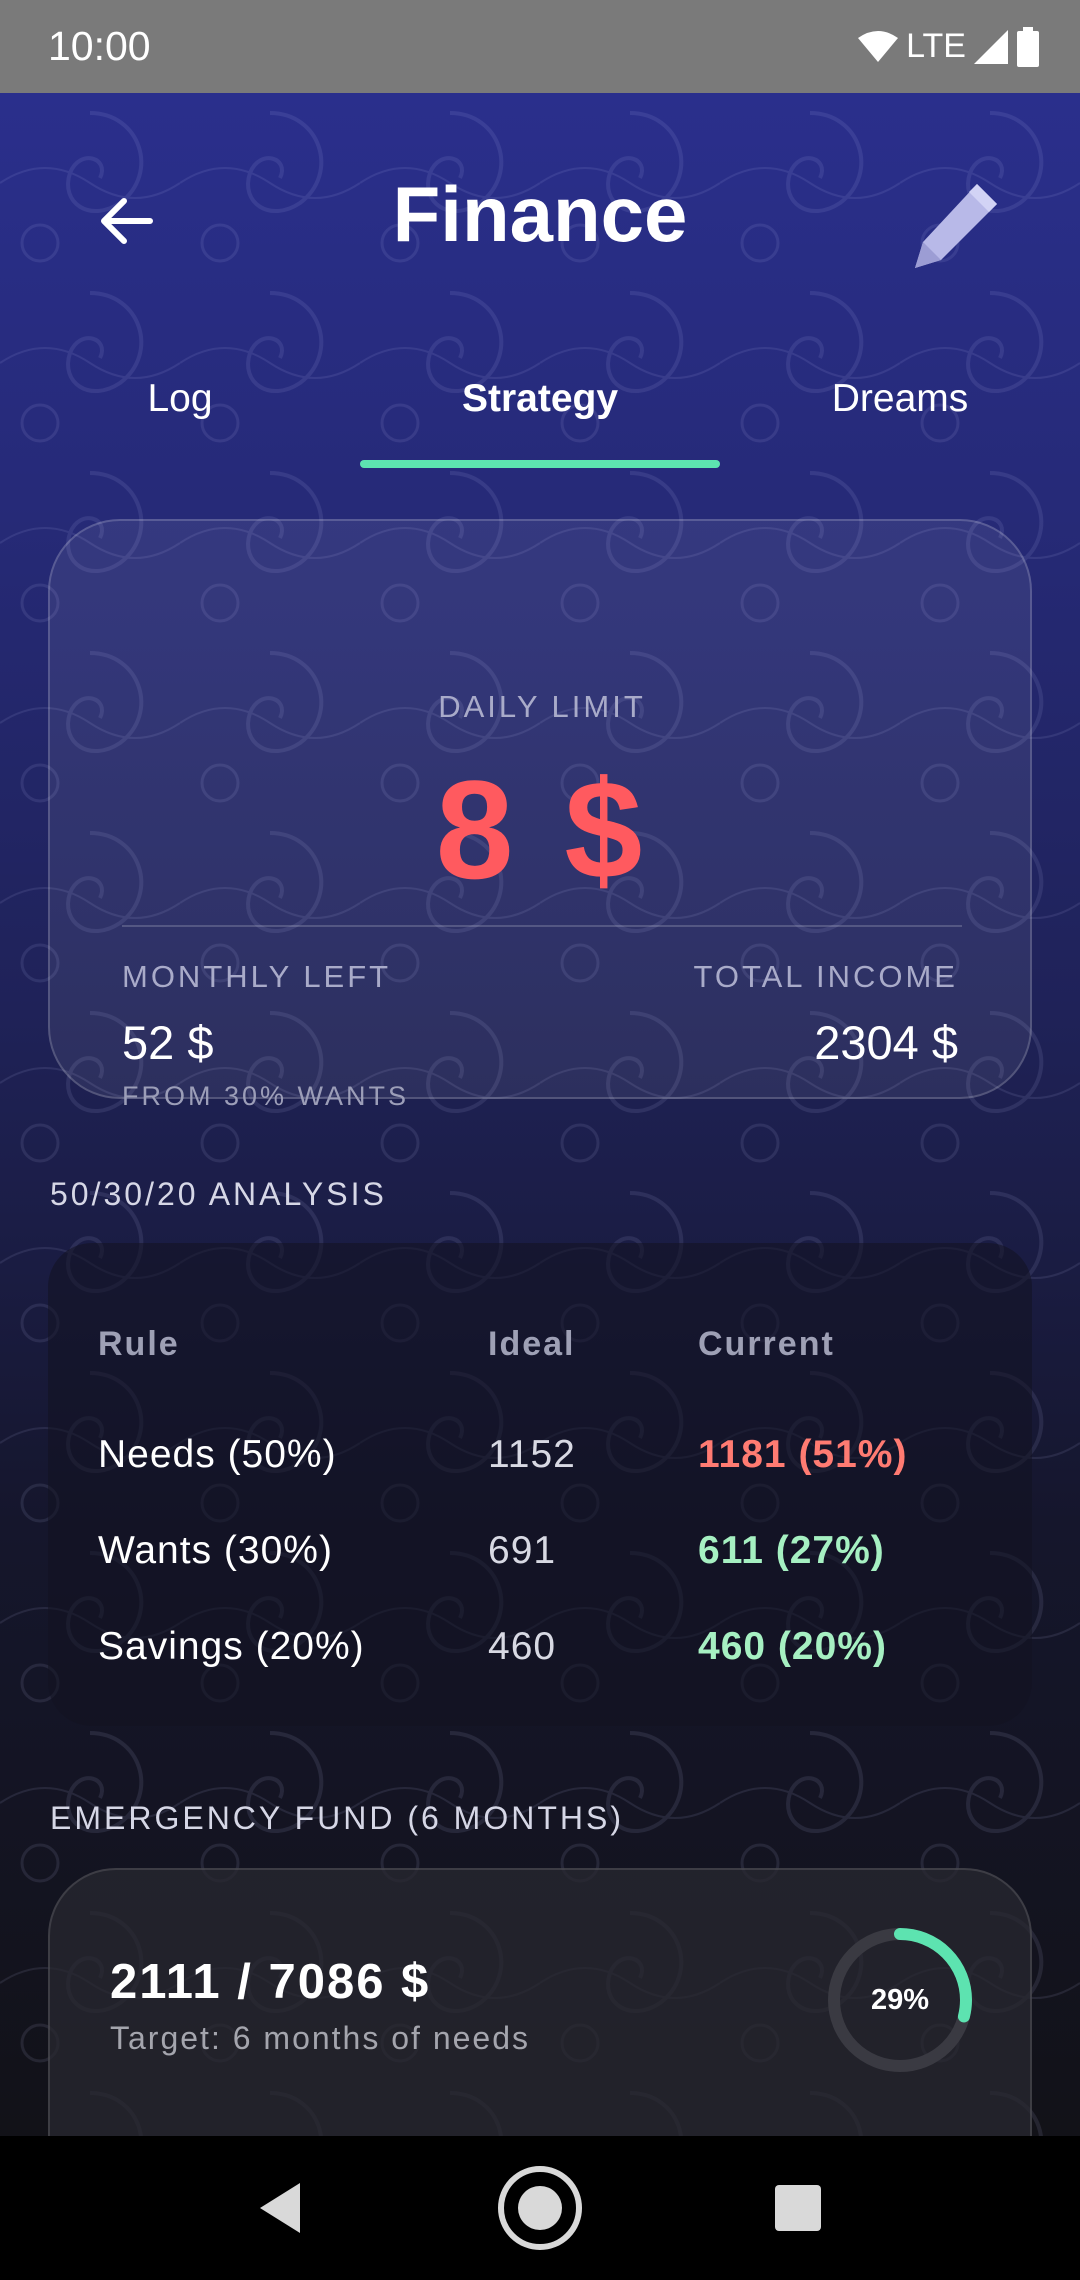 The image size is (1080, 2280). Describe the element at coordinates (936, 46) in the screenshot. I see `network-type: LTE` at that location.